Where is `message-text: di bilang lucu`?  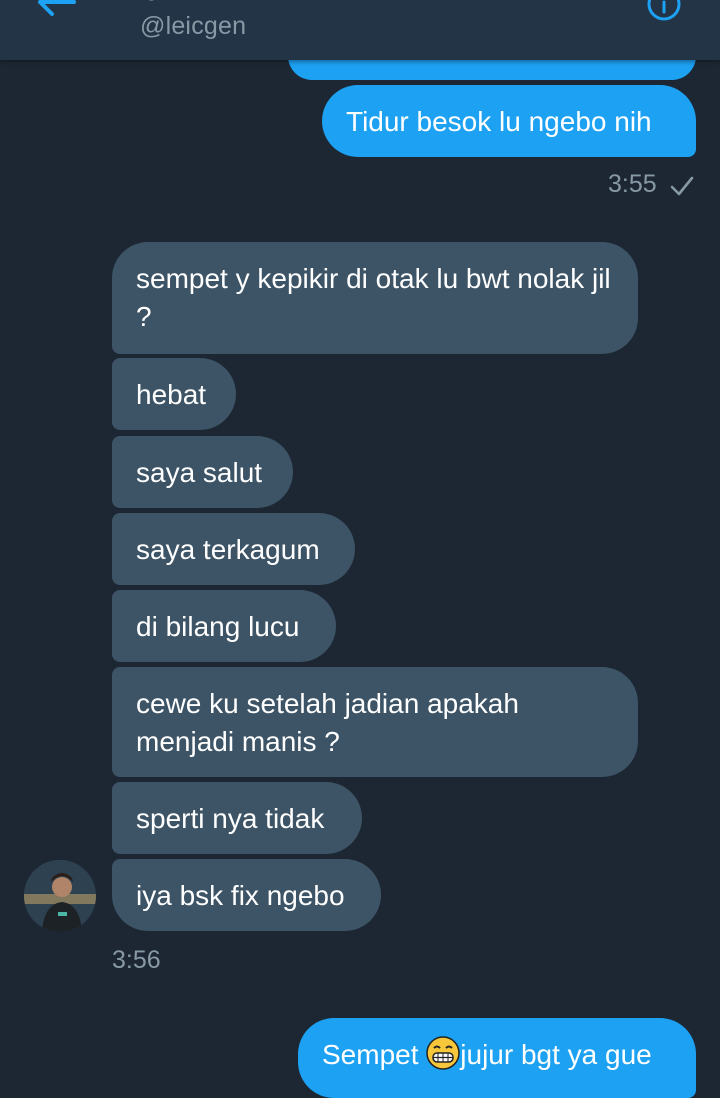 message-text: di bilang lucu is located at coordinates (218, 626).